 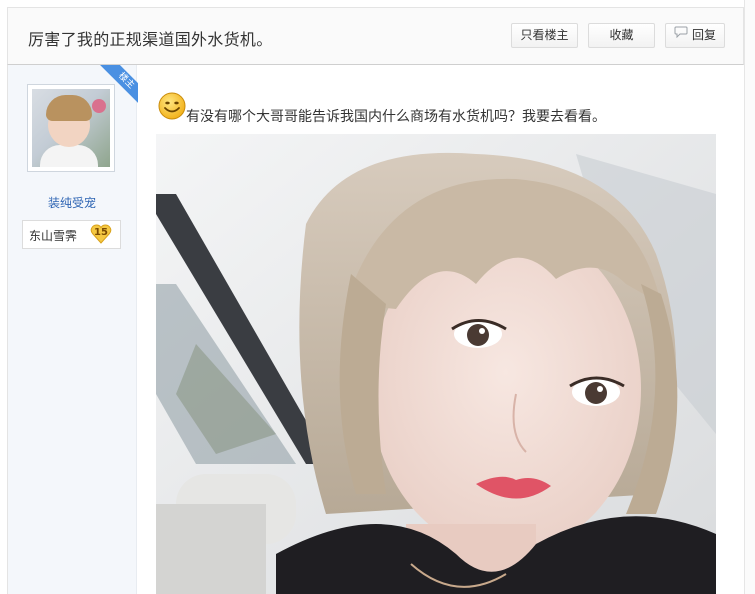 What do you see at coordinates (72, 202) in the screenshot?
I see `author-username: 装纯受宠` at bounding box center [72, 202].